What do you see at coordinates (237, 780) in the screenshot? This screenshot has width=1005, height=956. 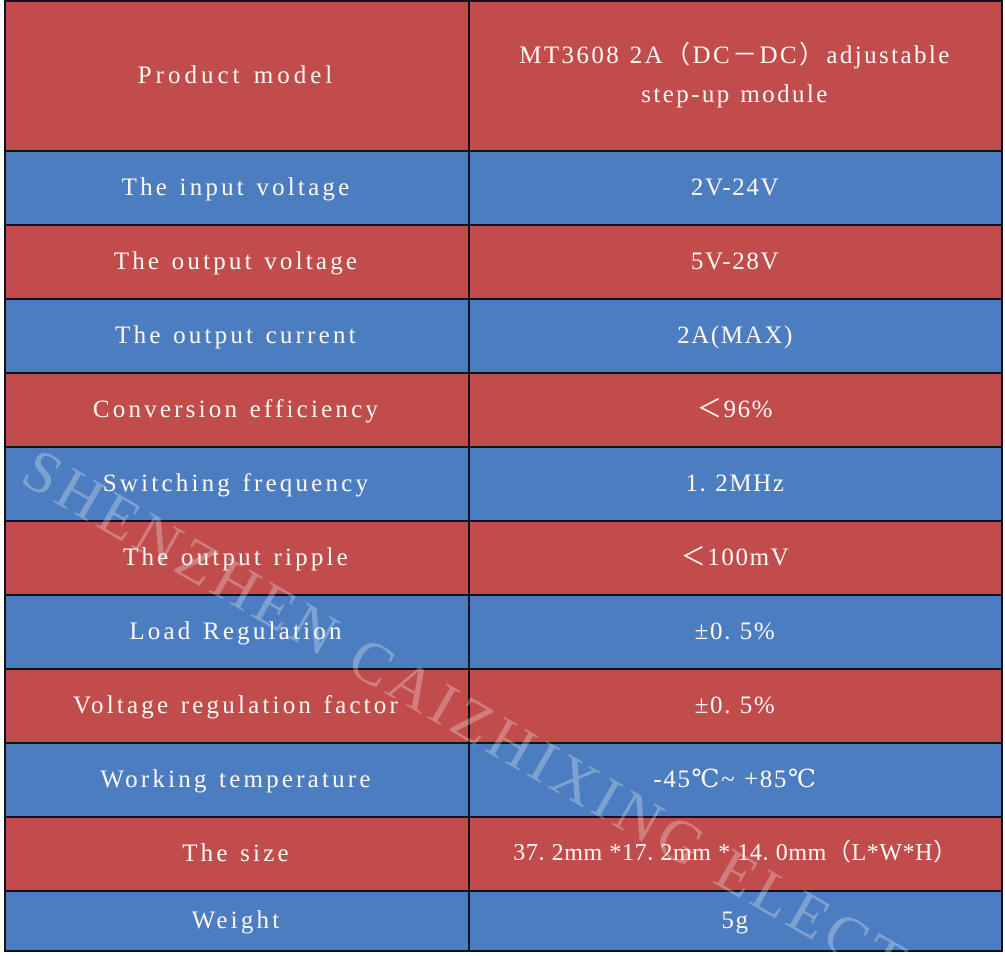 I see `spec-label-working-temperature: Working temperature` at bounding box center [237, 780].